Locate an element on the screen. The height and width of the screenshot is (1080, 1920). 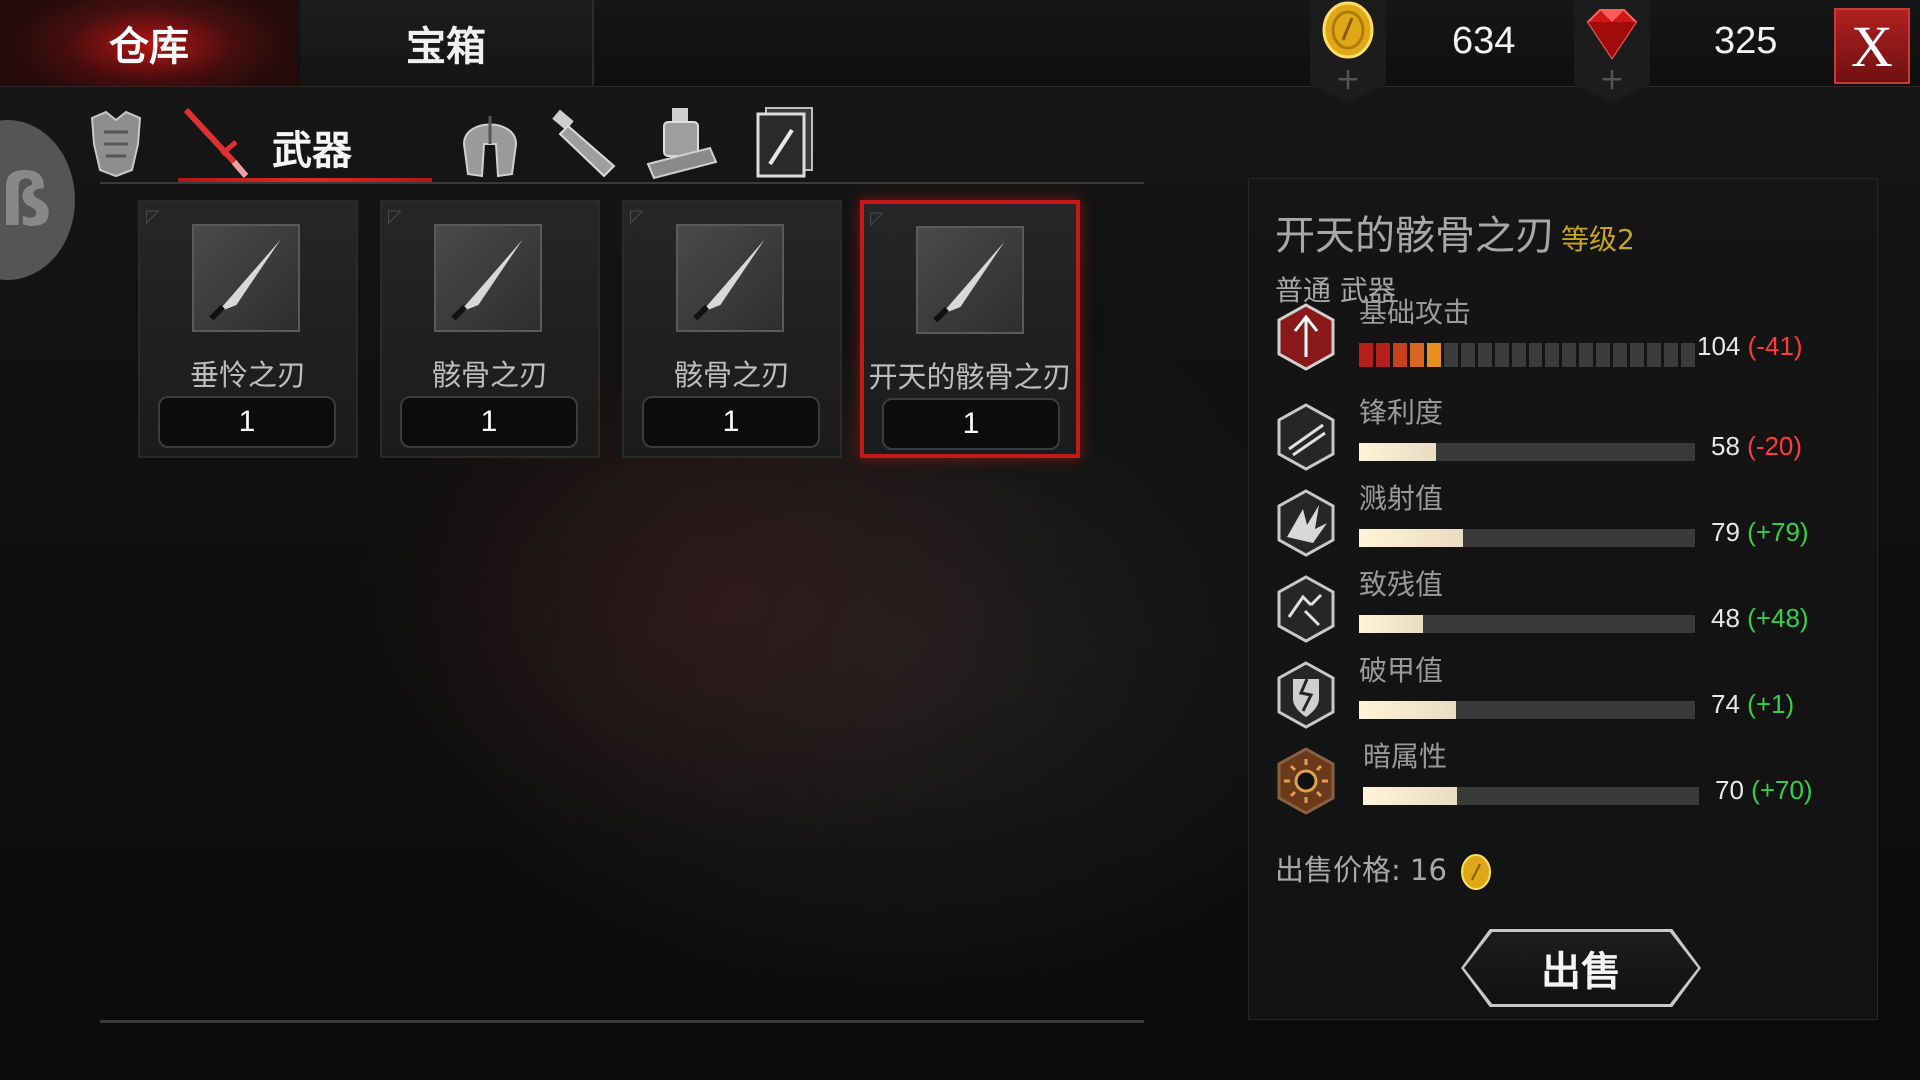
dark-sun-icon is located at coordinates (1306, 781).